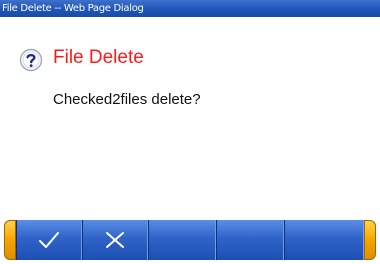 The width and height of the screenshot is (380, 264). Describe the element at coordinates (10, 240) in the screenshot. I see `toolbar-left-cap` at that location.